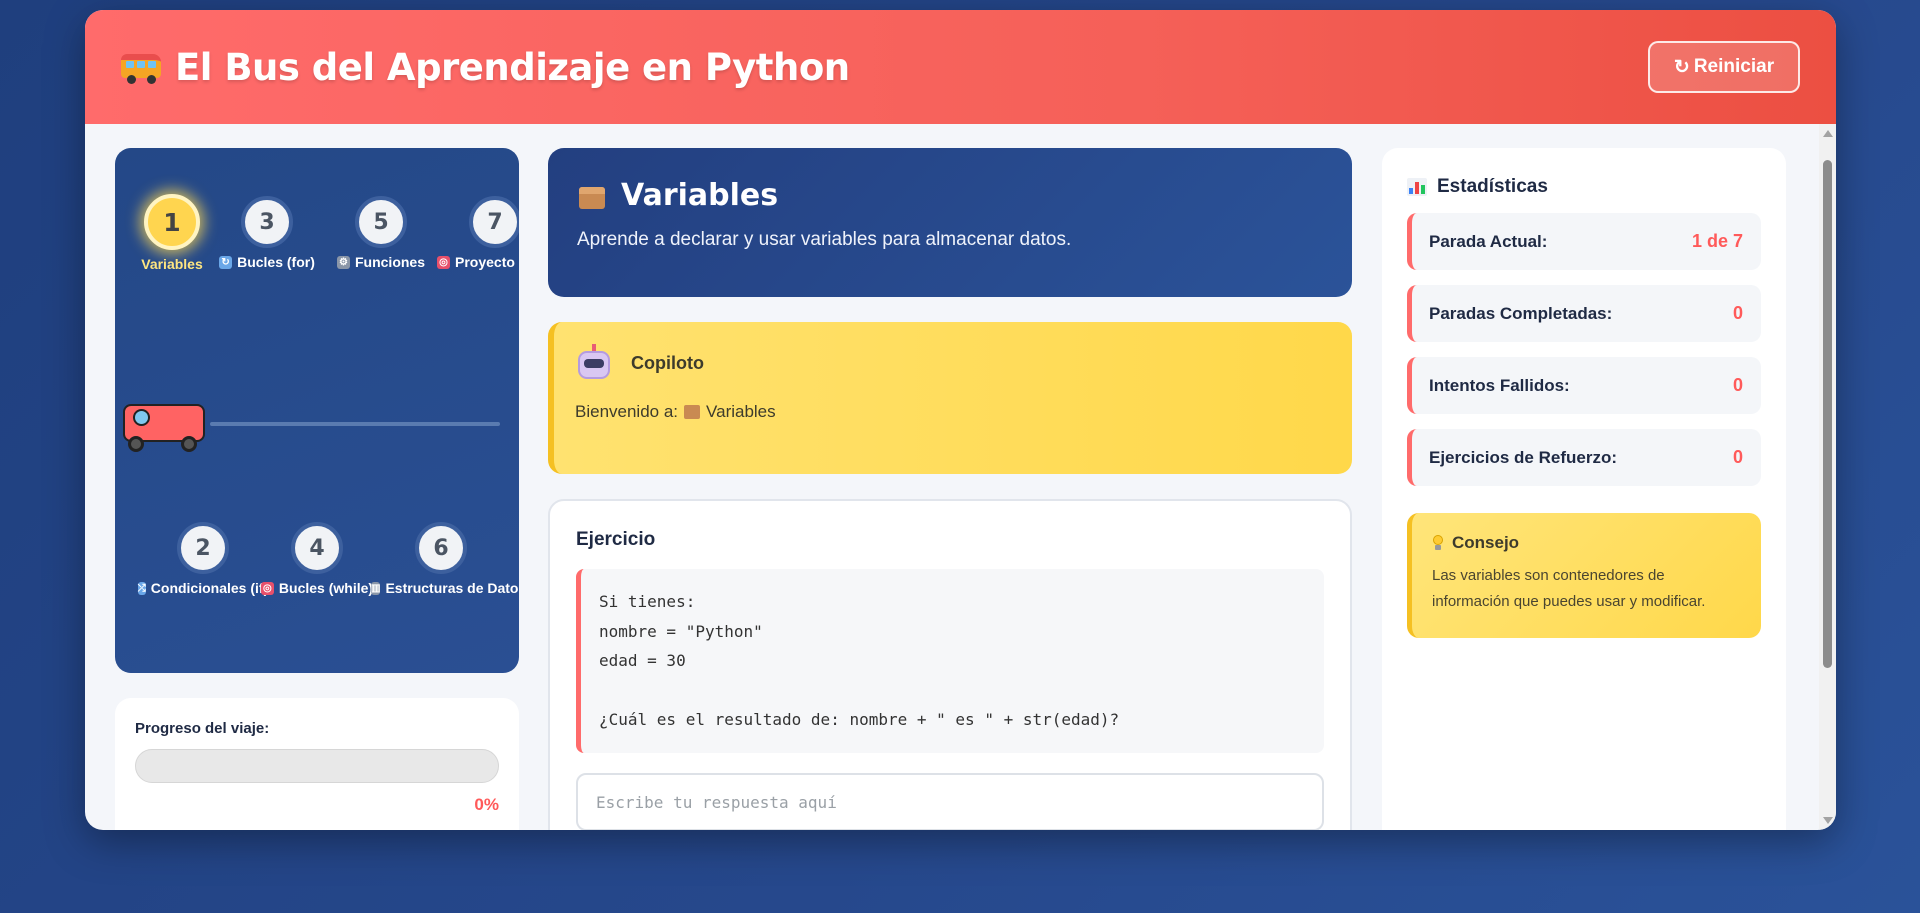  What do you see at coordinates (276, 262) in the screenshot?
I see `stop-label: Bucles (for)` at bounding box center [276, 262].